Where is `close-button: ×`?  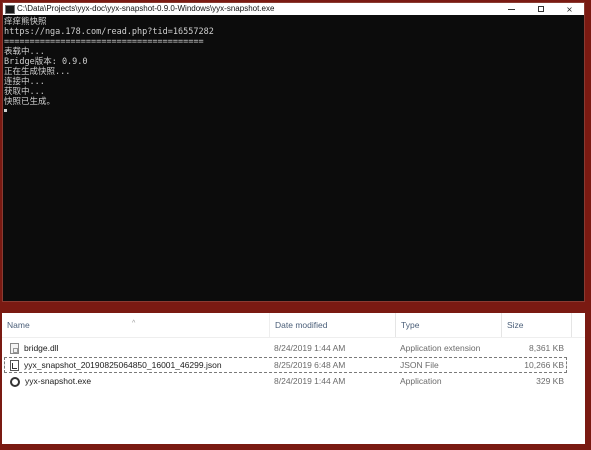
close-button: × is located at coordinates (569, 9).